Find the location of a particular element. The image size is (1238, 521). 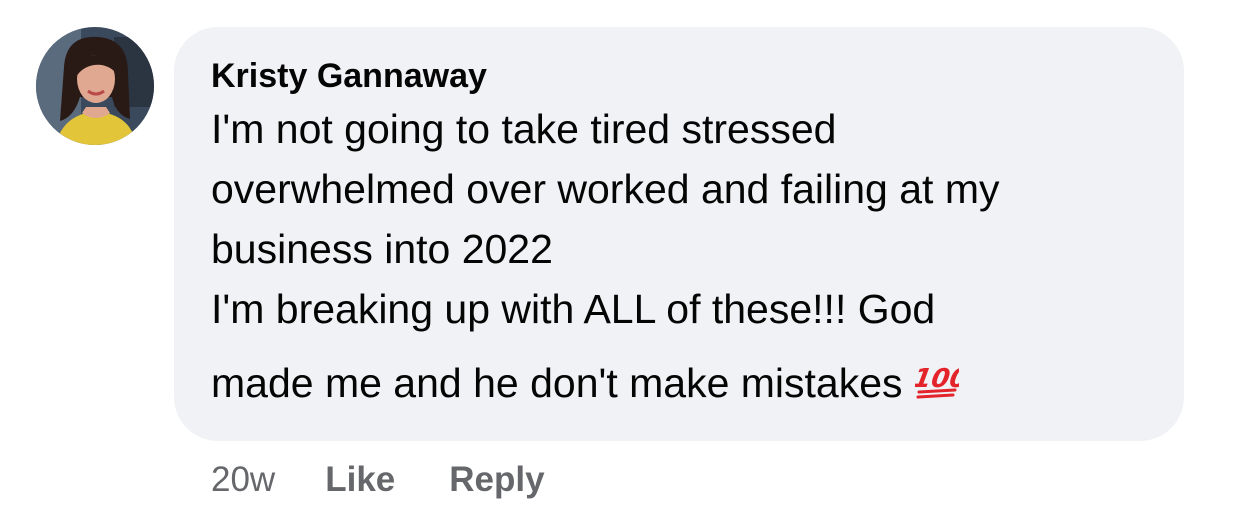

hundred-points-icon: 100 is located at coordinates (940, 389).